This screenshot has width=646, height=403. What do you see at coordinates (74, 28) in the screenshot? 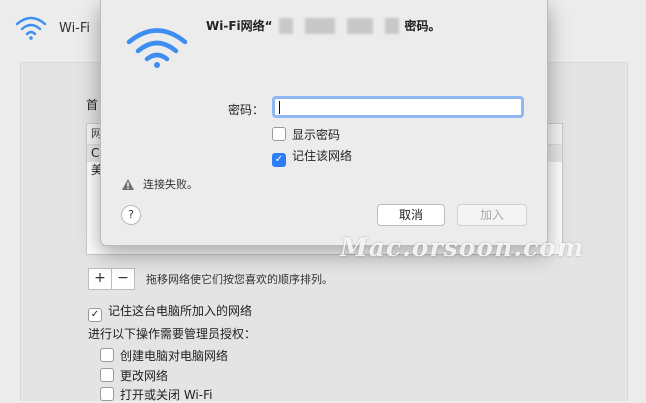
I see `wifi-tab-label: Wi-Fi` at bounding box center [74, 28].